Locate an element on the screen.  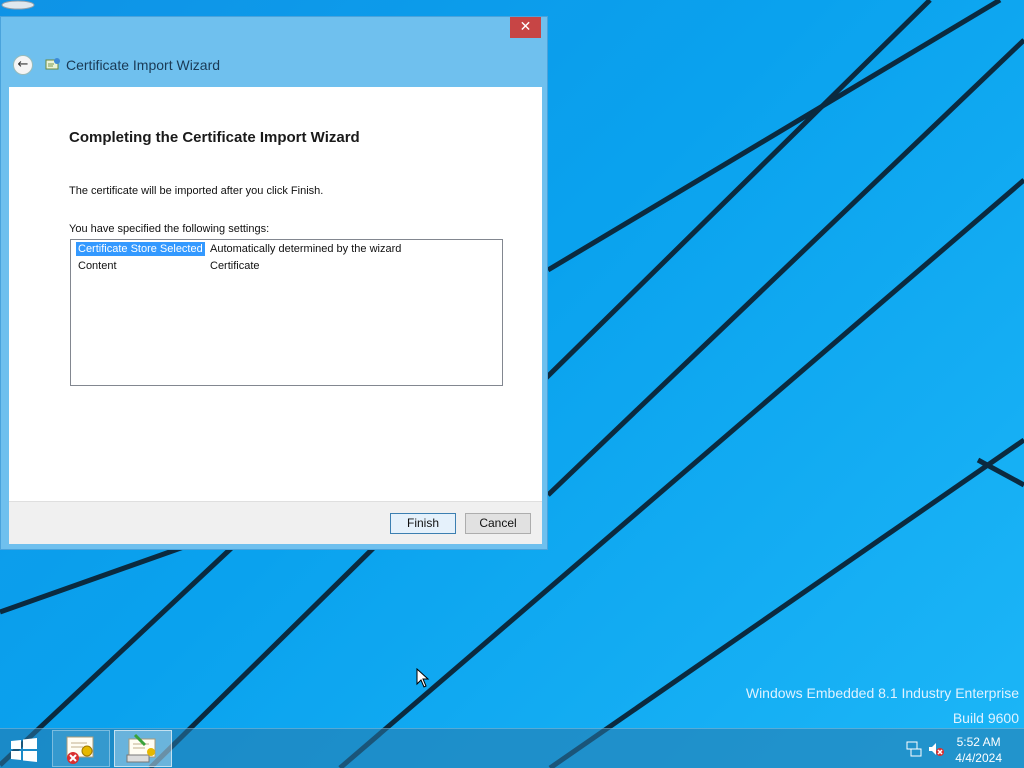
system-clock: 5:52 AM 4/4/2024 is located at coordinates (978, 750).